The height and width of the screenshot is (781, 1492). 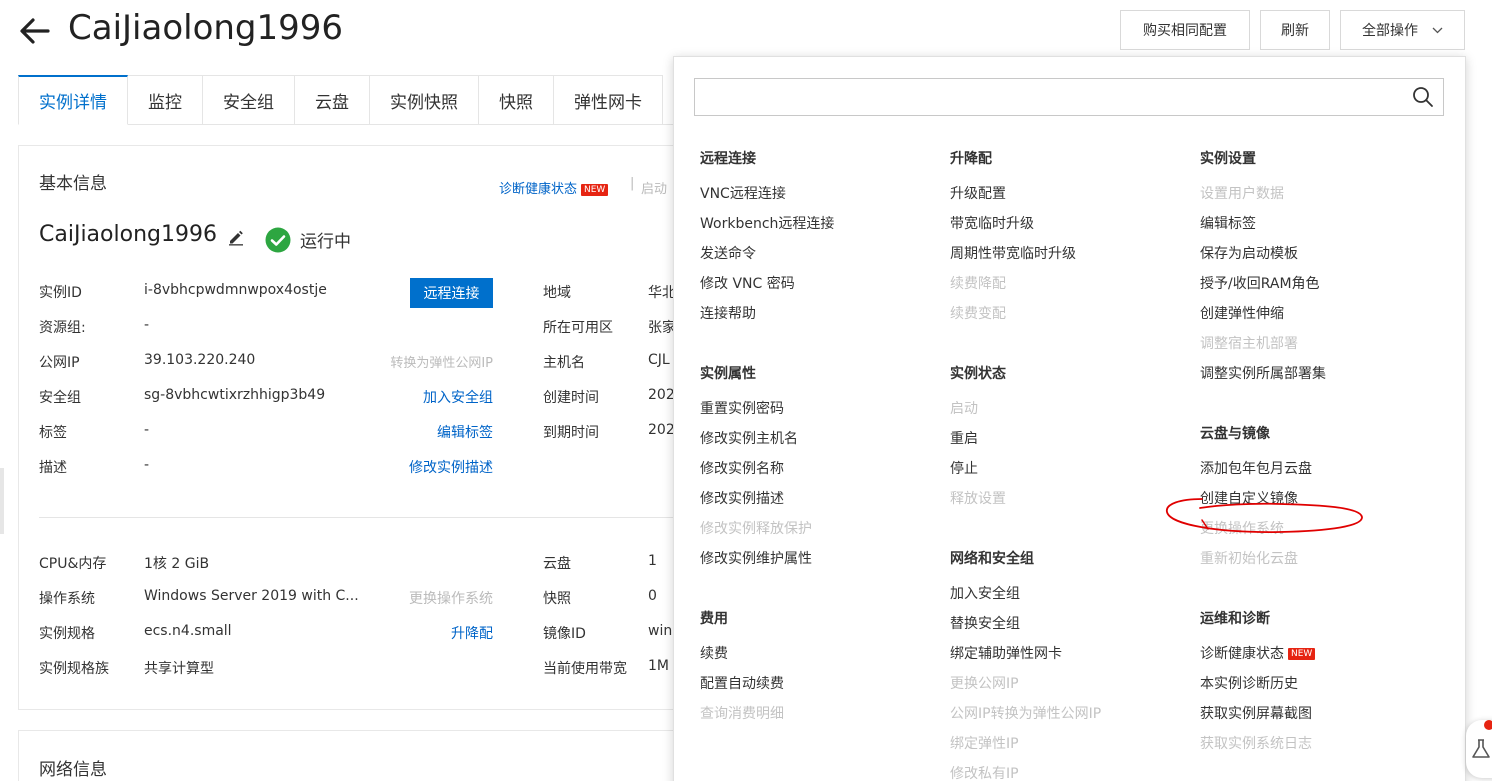 I want to click on menu-item: 重启, so click(x=964, y=438).